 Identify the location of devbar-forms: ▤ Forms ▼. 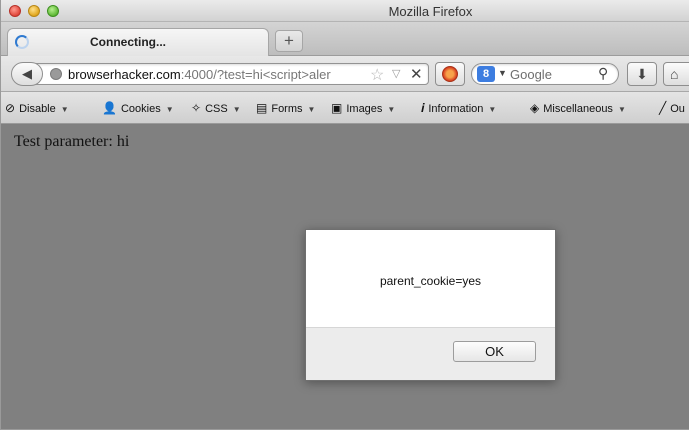
(285, 108).